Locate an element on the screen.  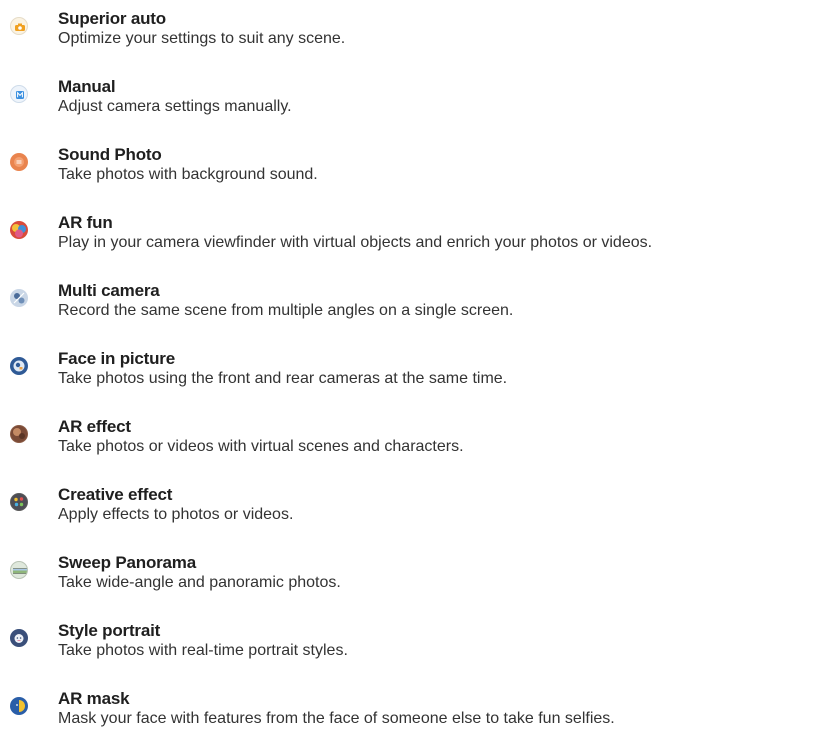
mode-title: Multi camera is located at coordinates (109, 290).